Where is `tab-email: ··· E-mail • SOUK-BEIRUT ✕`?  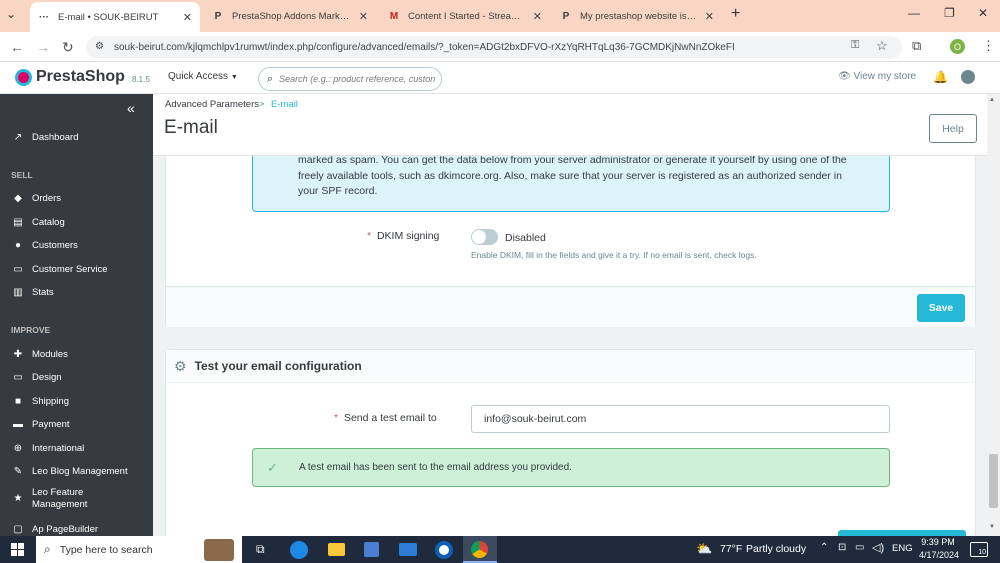 tab-email: ··· E-mail • SOUK-BEIRUT ✕ is located at coordinates (115, 17).